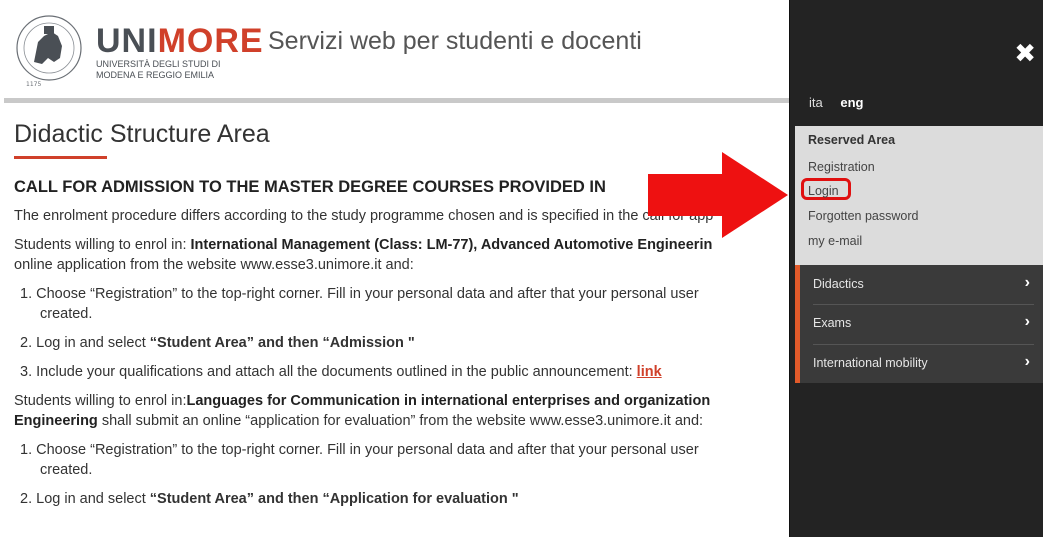 The image size is (1043, 537). Describe the element at coordinates (852, 140) in the screenshot. I see `reserved-area-heading: Reserved Area` at that location.